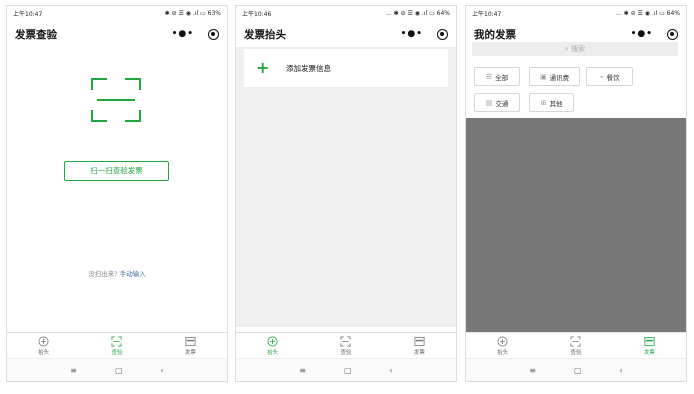 This screenshot has width=694, height=394. Describe the element at coordinates (543, 102) in the screenshot. I see `grid-icon: ⊞` at that location.